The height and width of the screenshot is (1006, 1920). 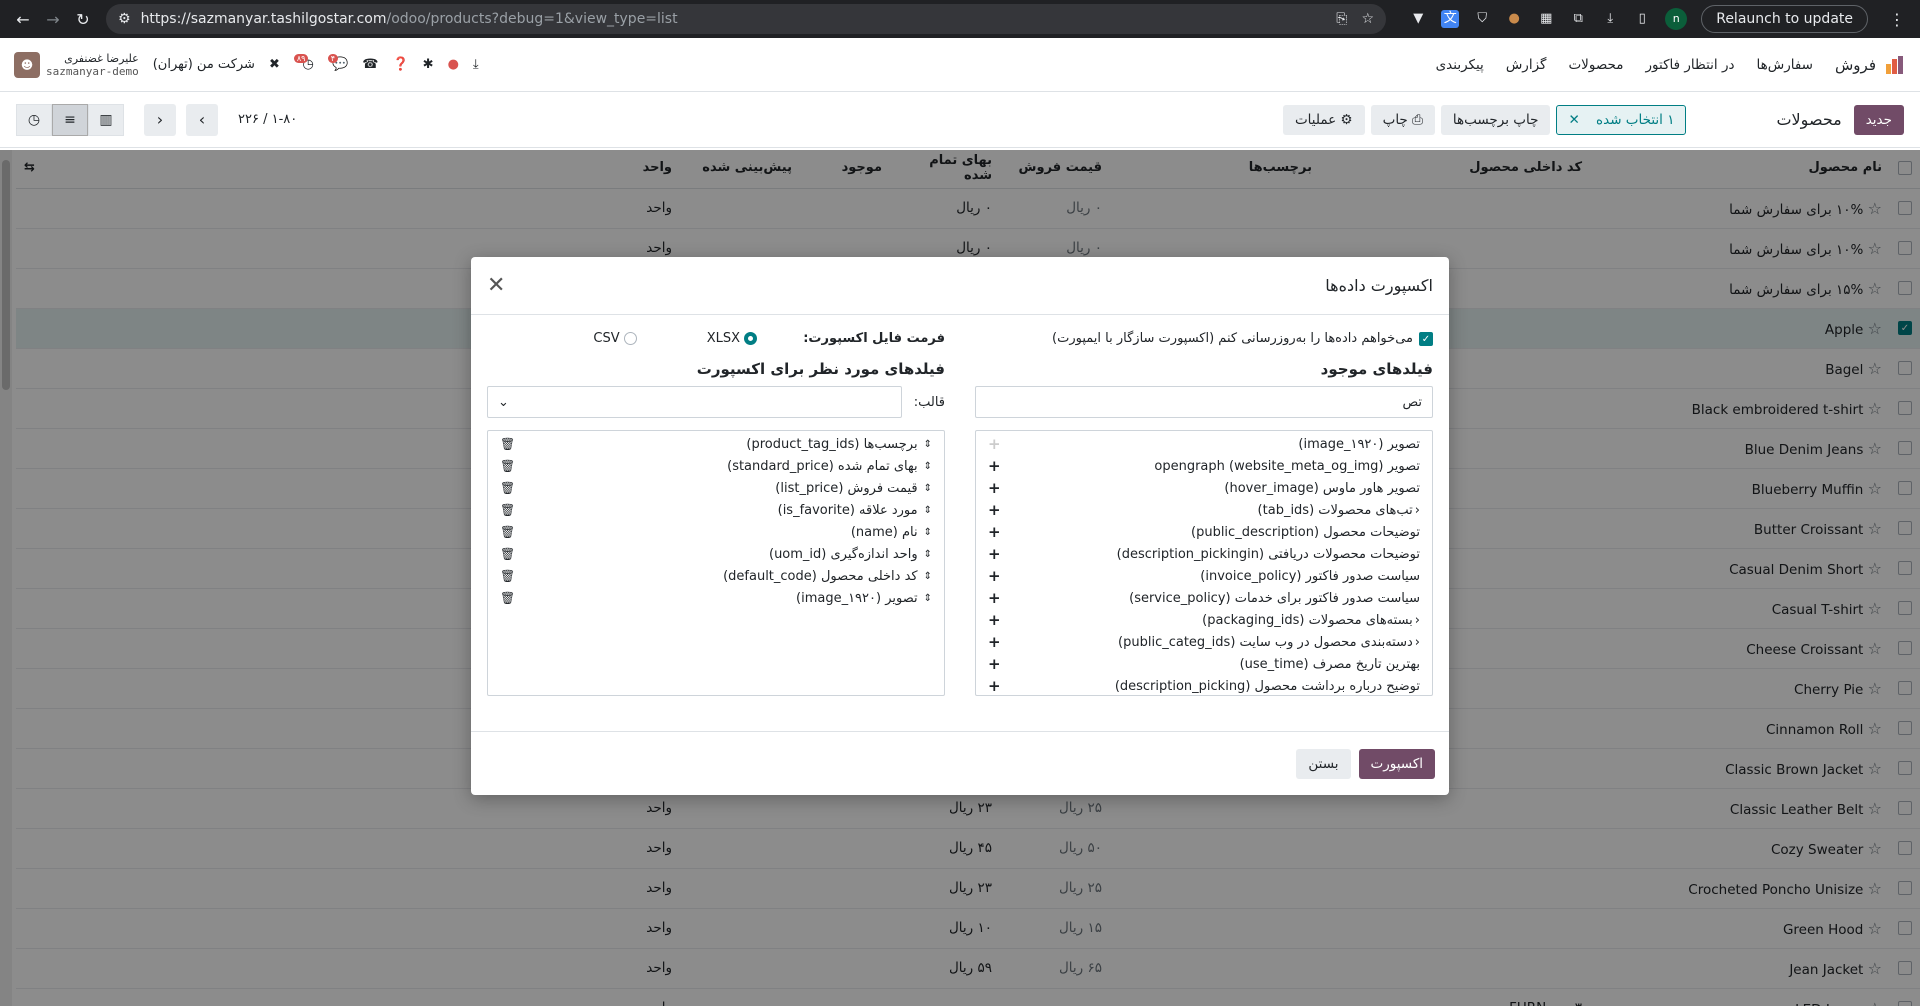 I want to click on company-switcher: شرکت من (تهران), so click(x=204, y=64).